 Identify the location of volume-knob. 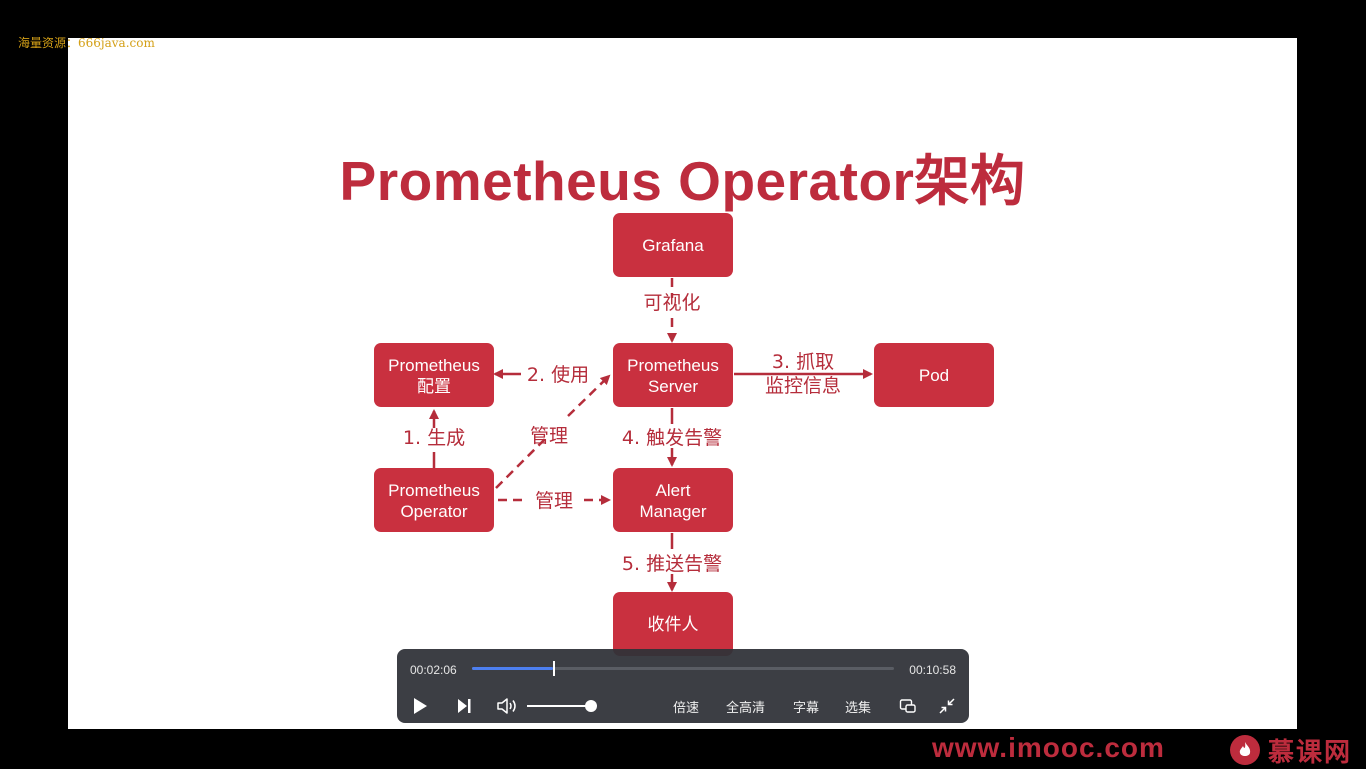
(591, 706).